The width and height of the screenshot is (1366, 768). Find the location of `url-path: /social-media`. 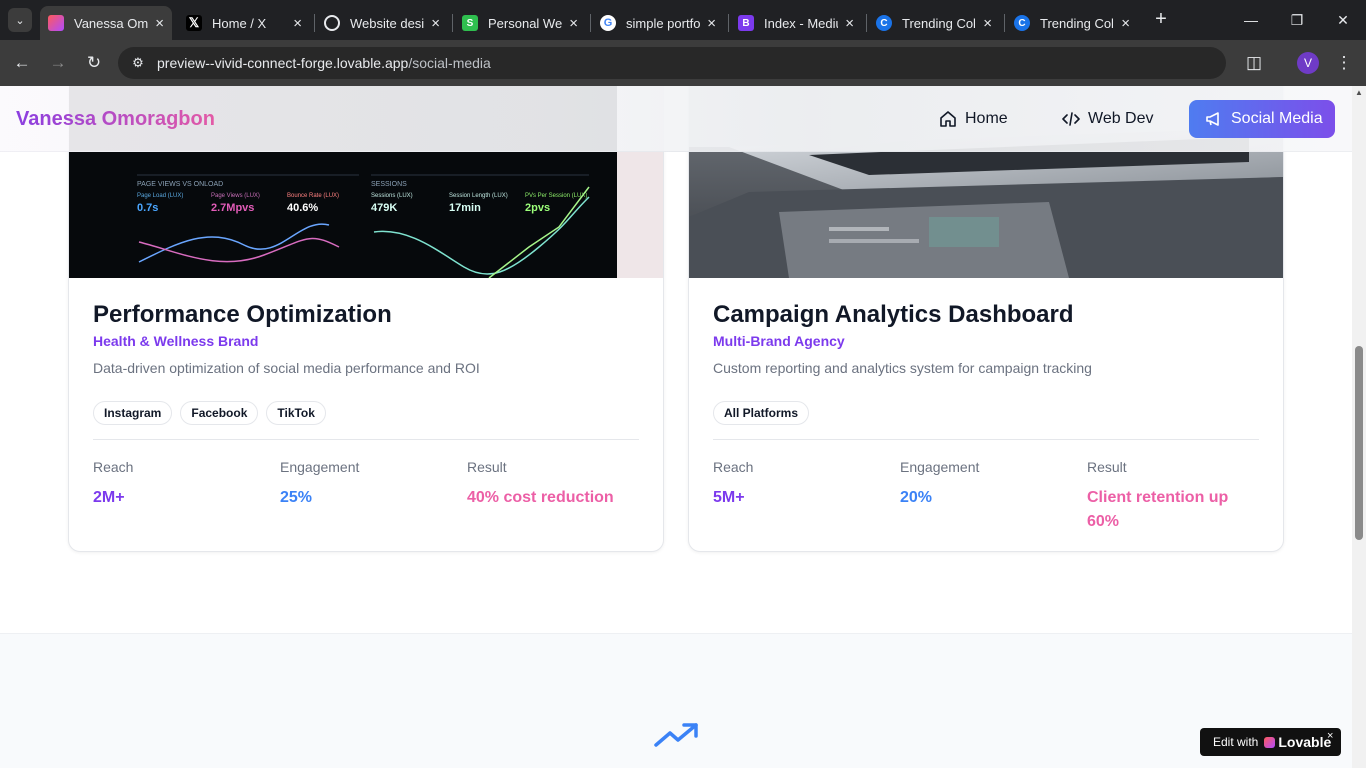

url-path: /social-media is located at coordinates (449, 63).